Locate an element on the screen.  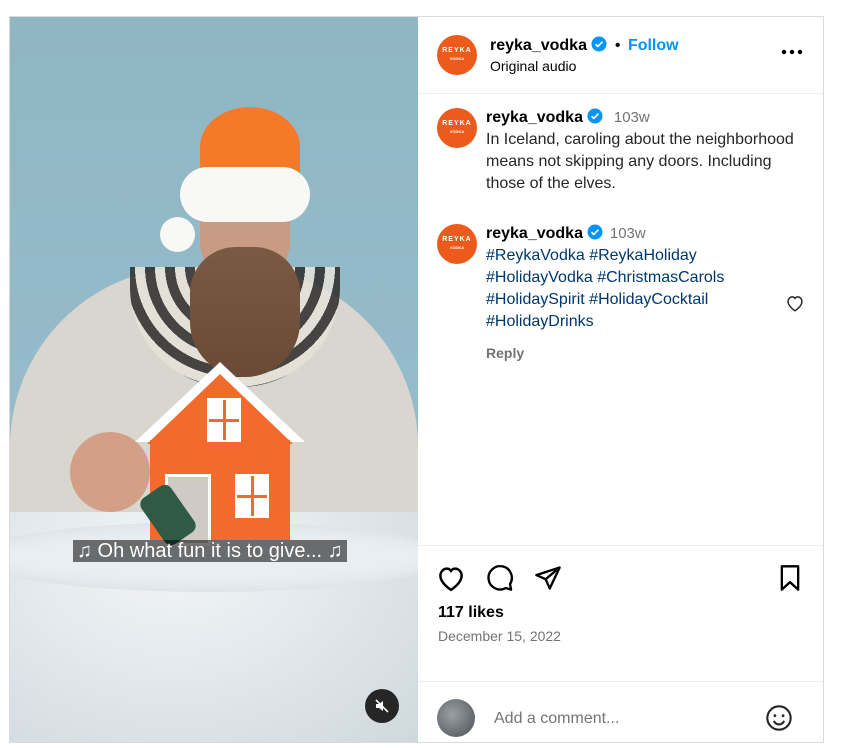
emoji-button is located at coordinates (779, 720).